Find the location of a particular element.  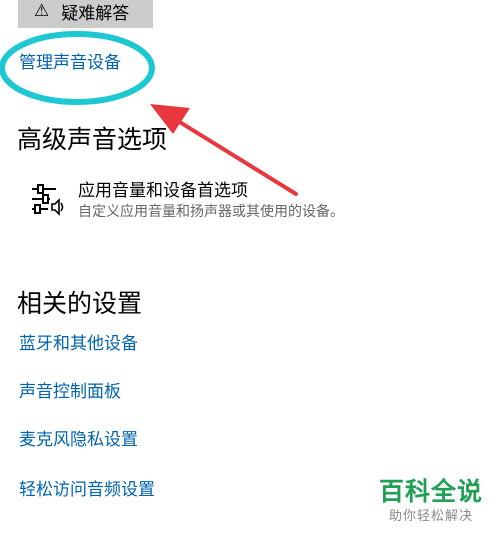

troubleshoot-label: 疑难解答 is located at coordinates (95, 13).